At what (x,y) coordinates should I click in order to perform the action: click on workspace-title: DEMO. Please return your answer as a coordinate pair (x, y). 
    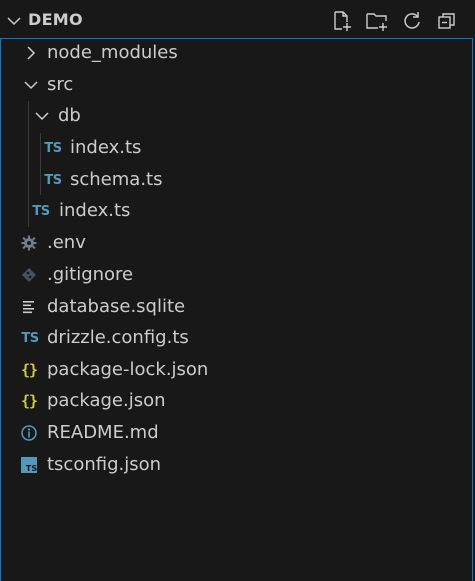
    Looking at the image, I should click on (55, 19).